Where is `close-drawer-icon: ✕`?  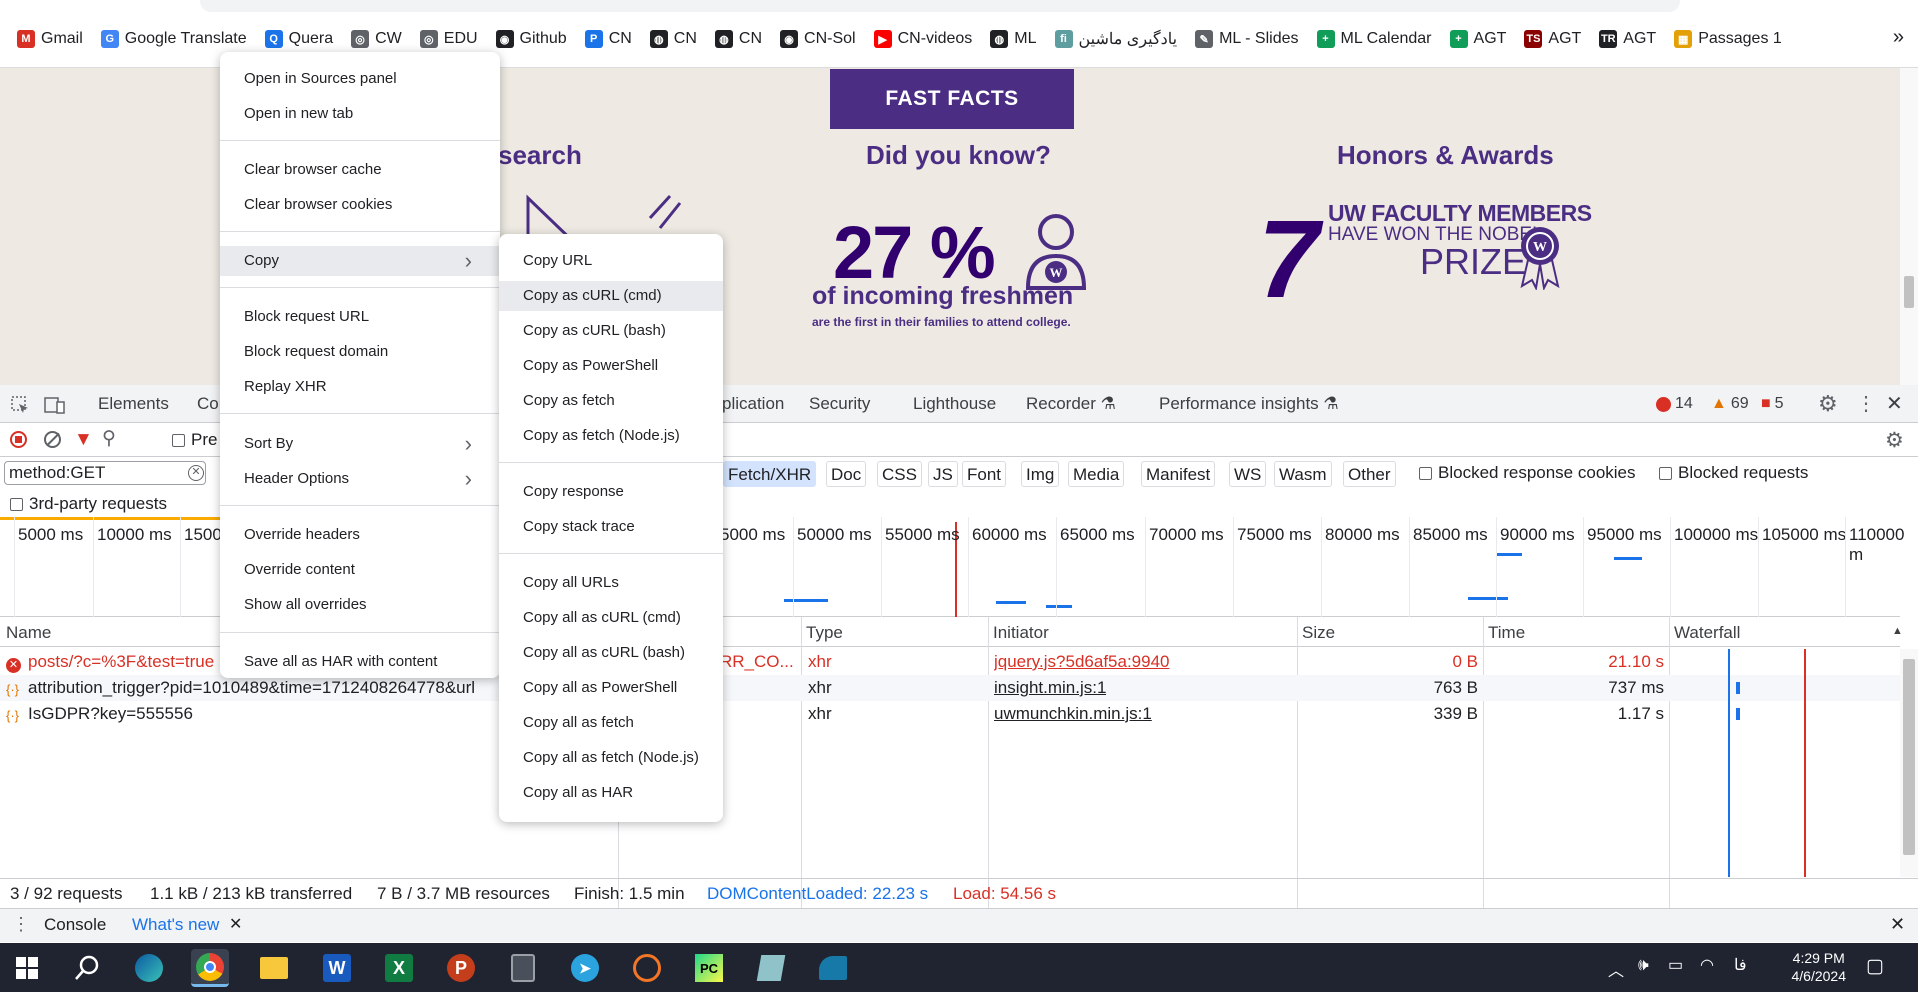 close-drawer-icon: ✕ is located at coordinates (1897, 924).